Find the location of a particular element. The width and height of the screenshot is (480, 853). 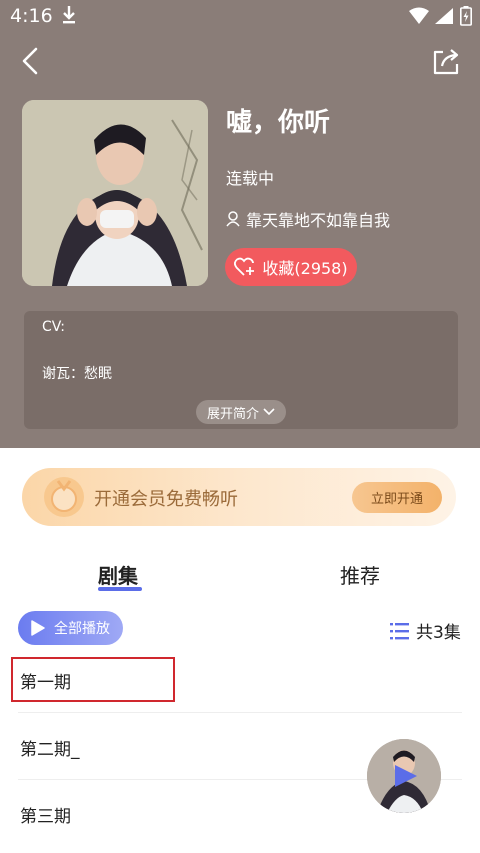

tab-active-indicator is located at coordinates (120, 589).